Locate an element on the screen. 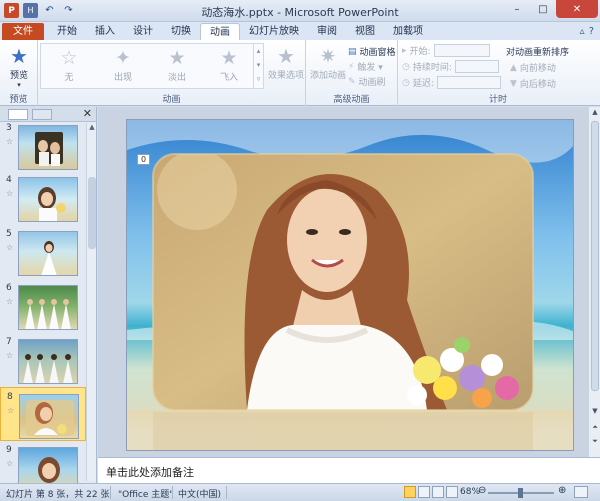  thumbnail-list: 3 ☆ 4 ☆ 5 ☆ 6 ☆ 7 ☆ 8 ☆ 9 ☆ is located at coordinates (43, 303).